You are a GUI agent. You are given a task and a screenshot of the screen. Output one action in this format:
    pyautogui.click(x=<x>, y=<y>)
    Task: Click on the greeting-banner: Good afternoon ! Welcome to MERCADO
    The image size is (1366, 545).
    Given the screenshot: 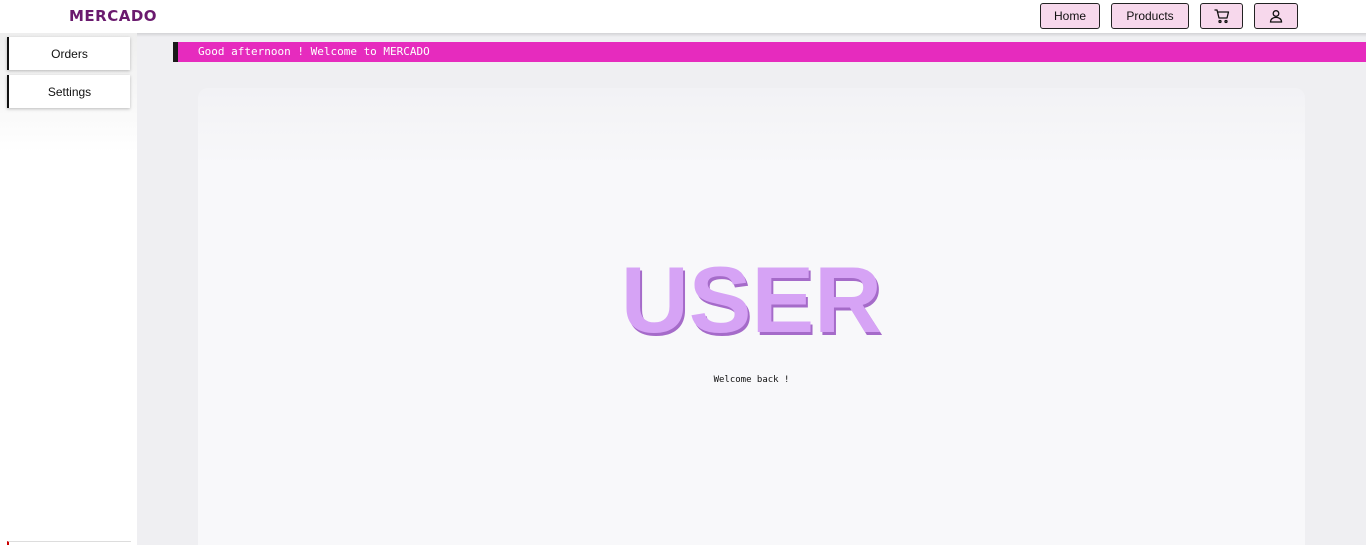 What is the action you would take?
    pyautogui.click(x=769, y=52)
    